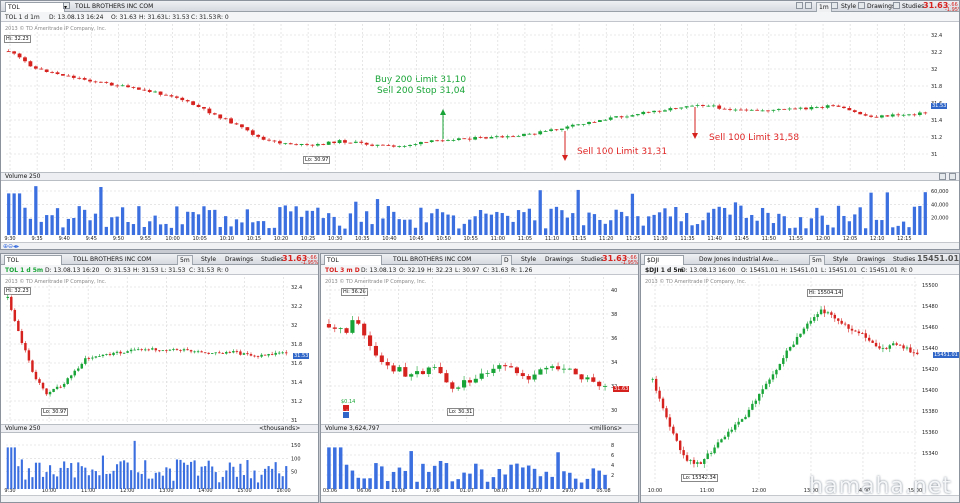 The height and width of the screenshot is (503, 960). Describe the element at coordinates (940, 205) in the screenshot. I see `volume-tick-label: 40,000` at that location.